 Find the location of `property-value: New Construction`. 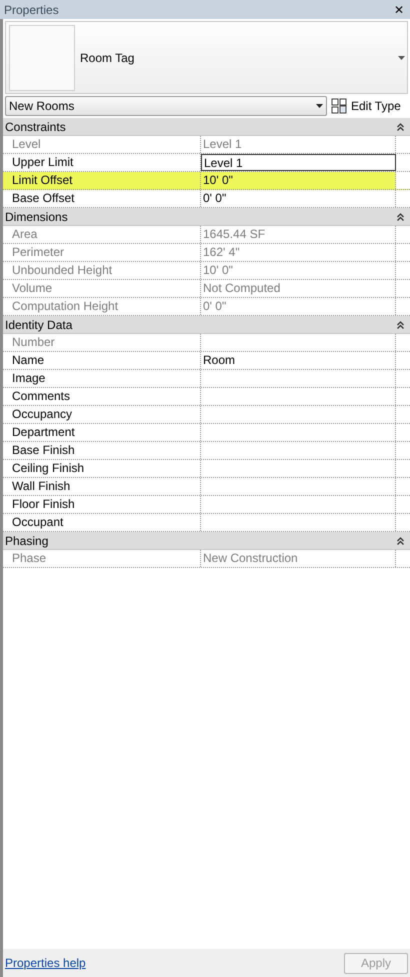

property-value: New Construction is located at coordinates (298, 558).